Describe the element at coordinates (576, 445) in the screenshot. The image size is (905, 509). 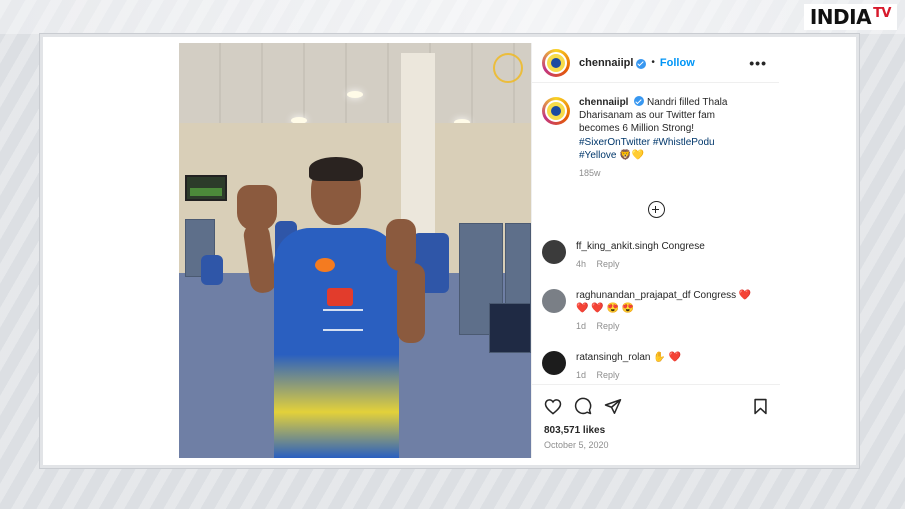
I see `post-date: October 5, 2020` at that location.